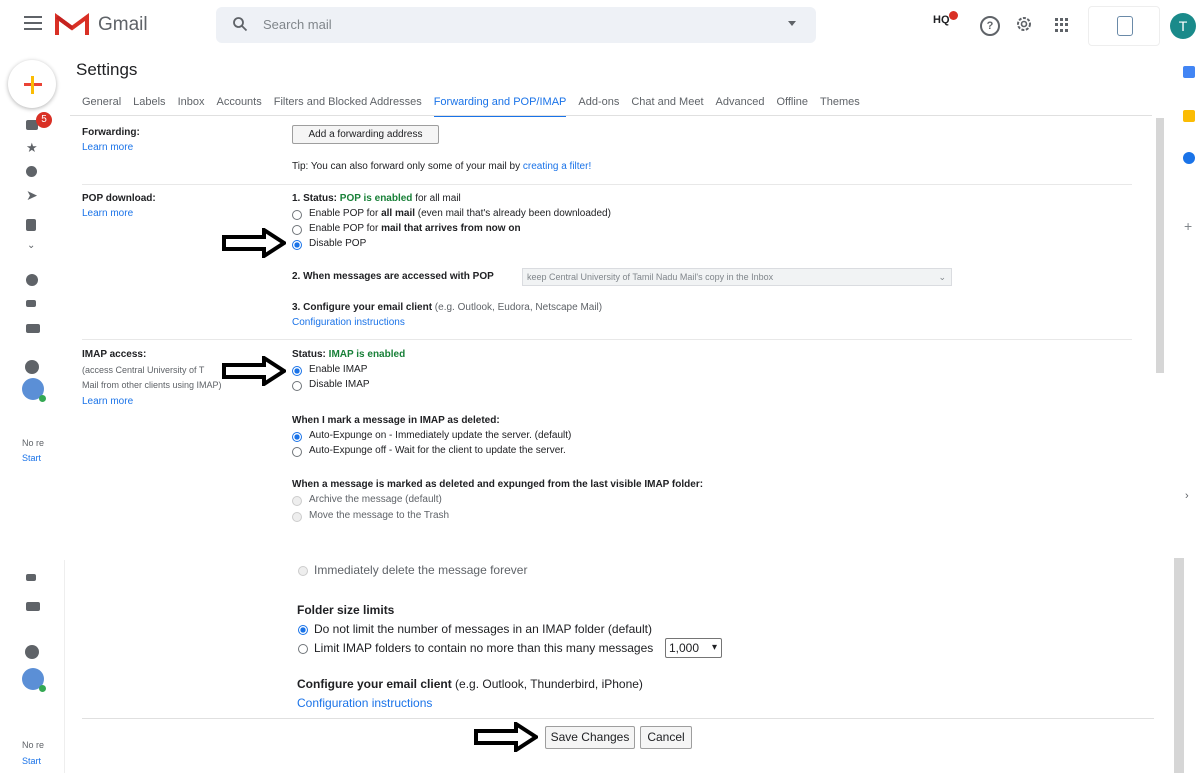 The height and width of the screenshot is (773, 1200). I want to click on account-avatar: T, so click(1183, 26).